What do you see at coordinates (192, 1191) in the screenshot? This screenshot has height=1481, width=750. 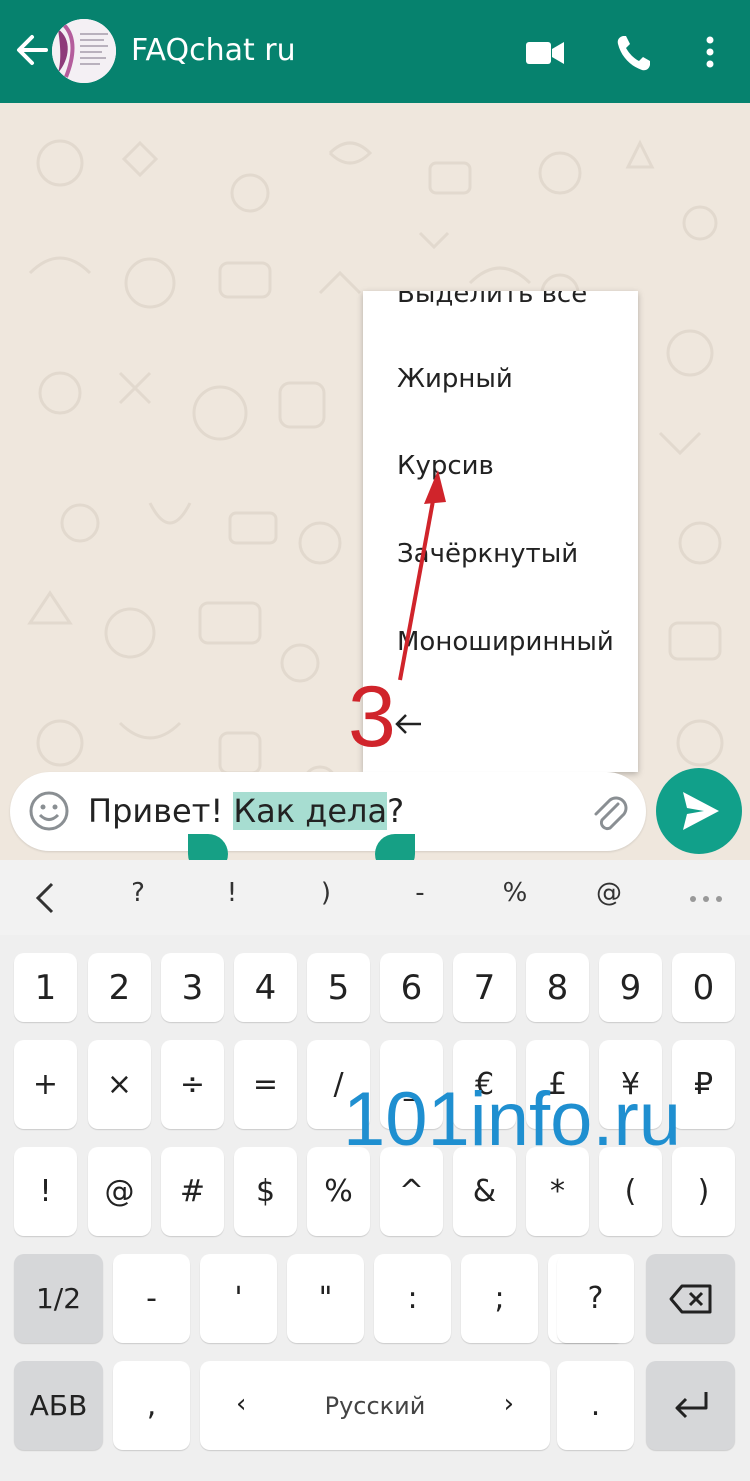 I see `key-hash: #` at bounding box center [192, 1191].